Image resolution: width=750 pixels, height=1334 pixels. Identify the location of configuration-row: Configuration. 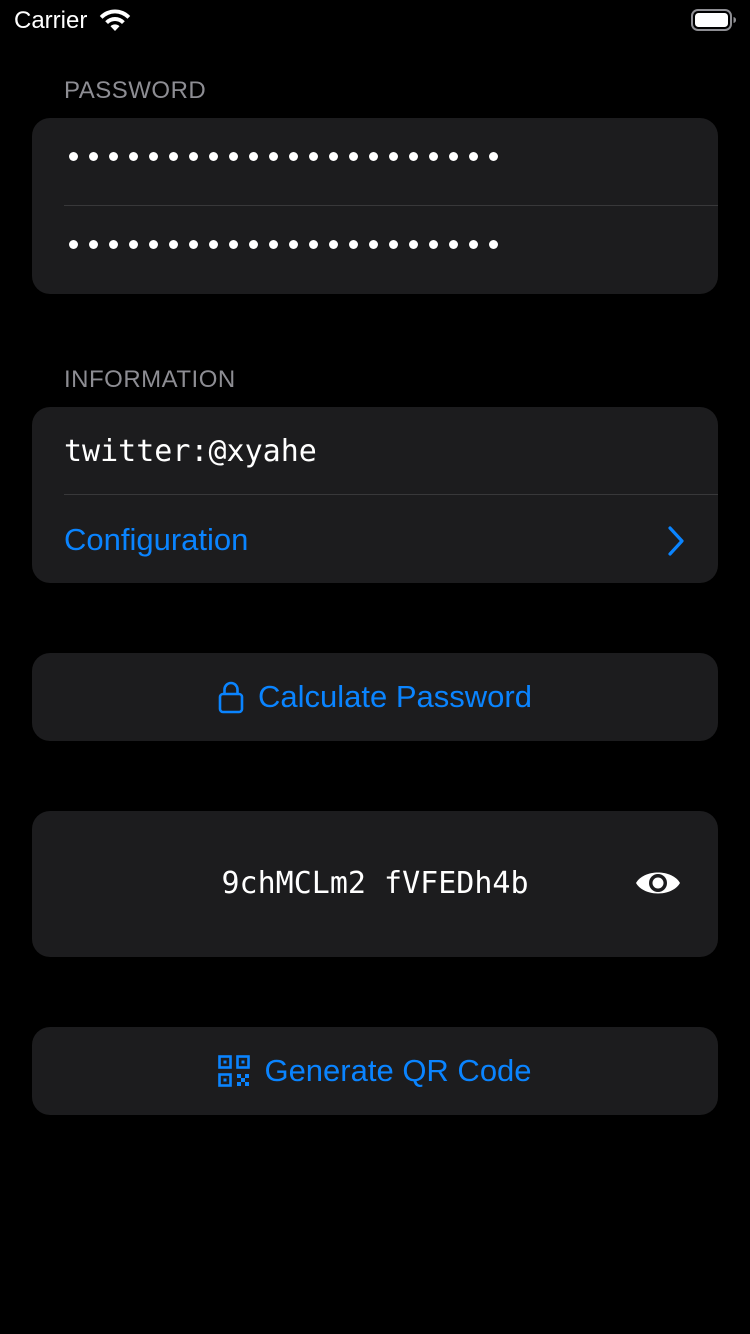
(375, 539).